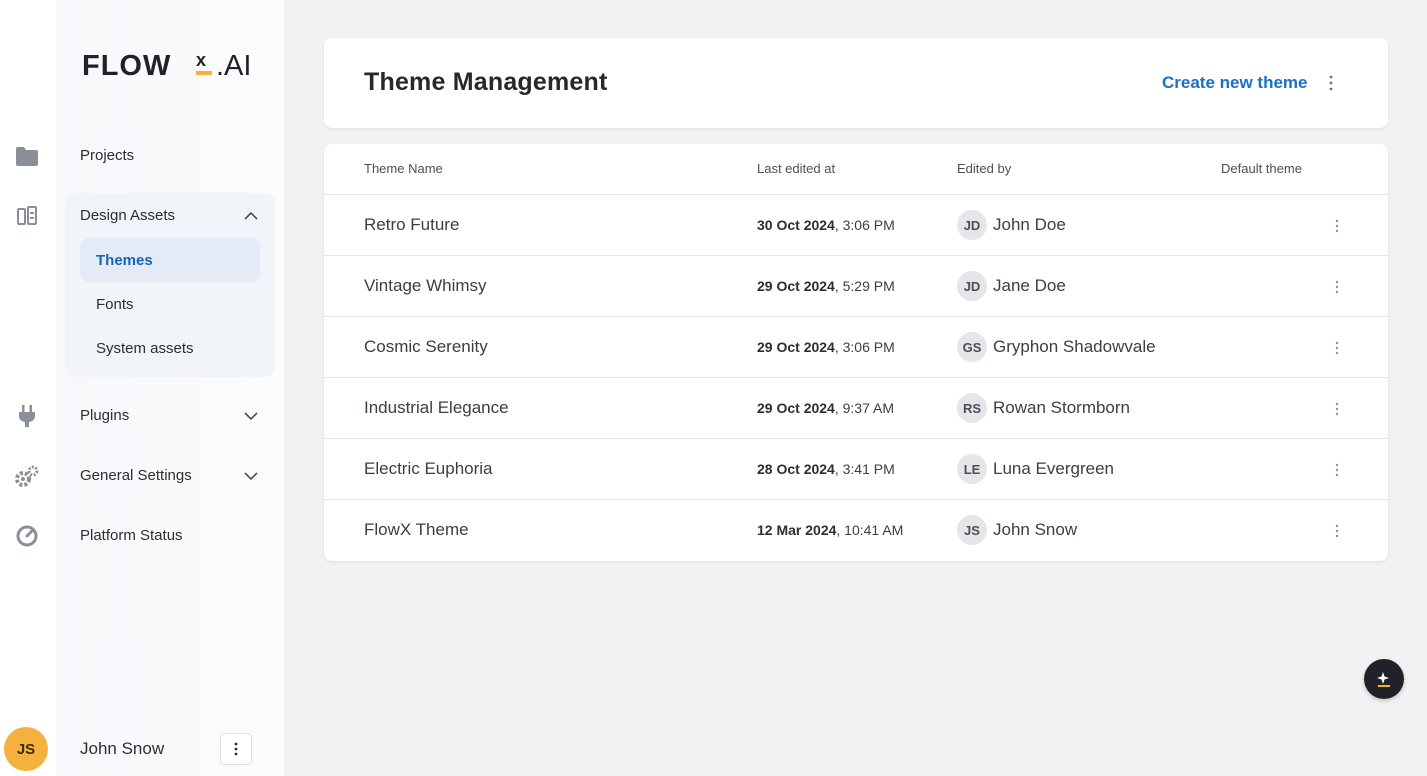 This screenshot has width=1427, height=776. Describe the element at coordinates (27, 156) in the screenshot. I see `folder-icon` at that location.